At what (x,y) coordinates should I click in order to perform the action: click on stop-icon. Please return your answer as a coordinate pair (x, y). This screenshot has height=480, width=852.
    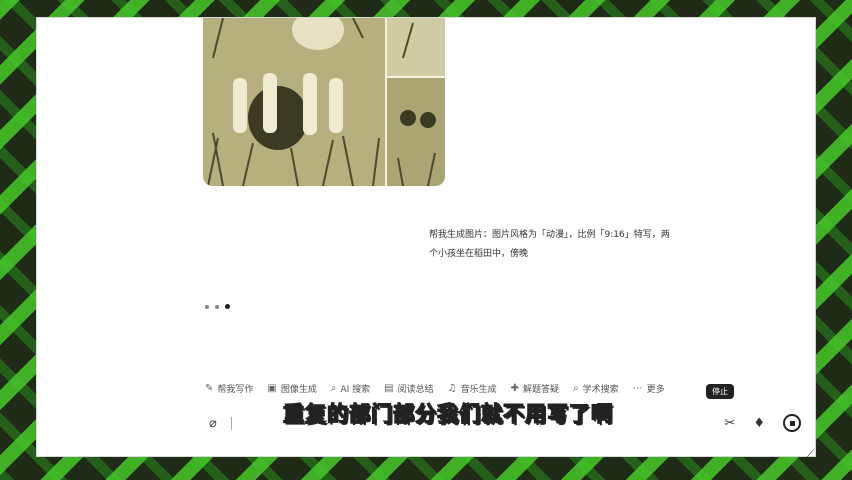
    Looking at the image, I should click on (792, 423).